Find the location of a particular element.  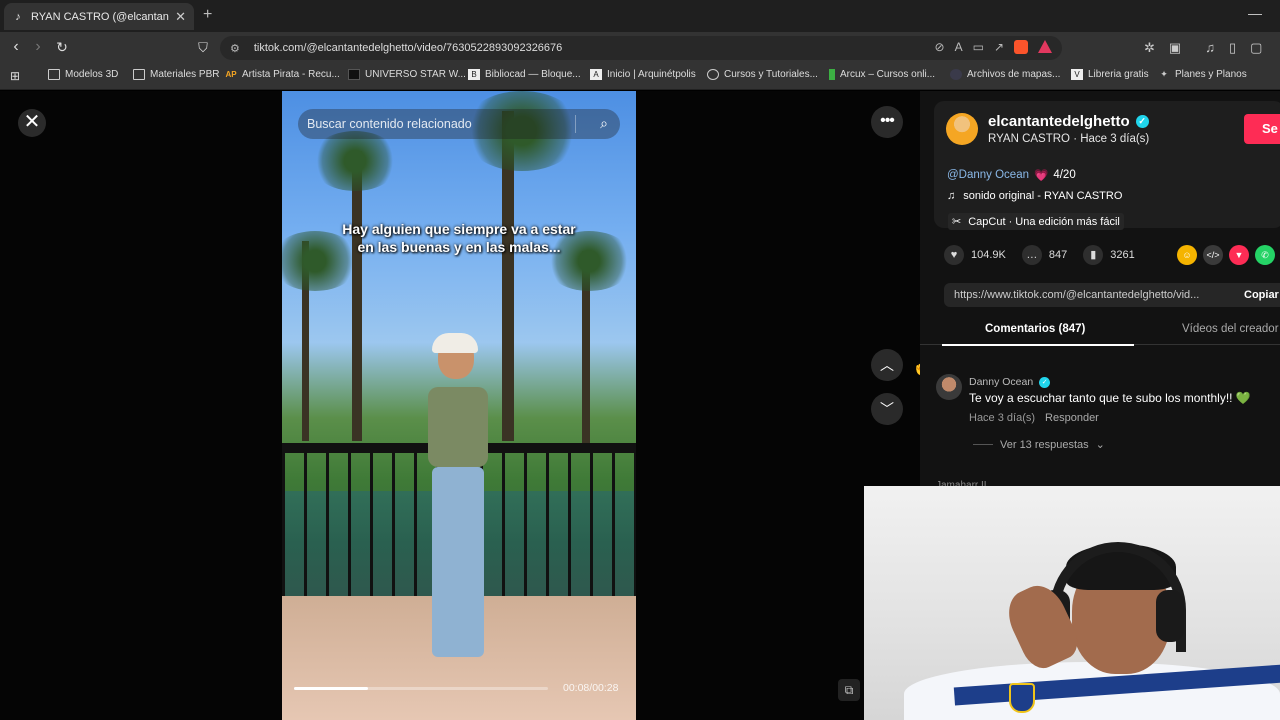

tiktok-icon: ♪ is located at coordinates (18, 16).